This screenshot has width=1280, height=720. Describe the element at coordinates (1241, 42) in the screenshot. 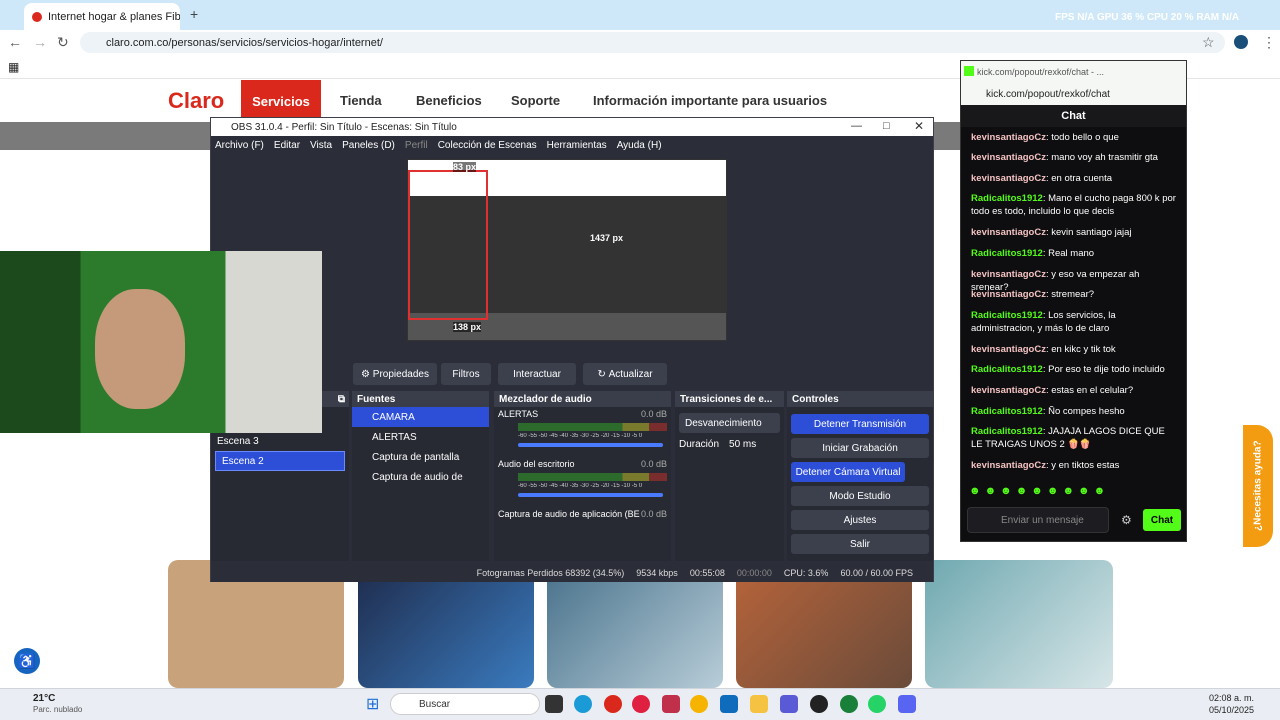

I see `profile-avatar` at that location.